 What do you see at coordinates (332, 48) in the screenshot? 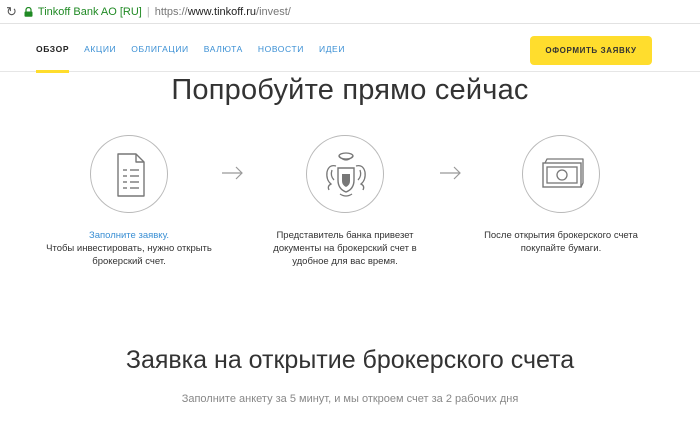
I see `tab-ideas: ИДЕИ` at bounding box center [332, 48].